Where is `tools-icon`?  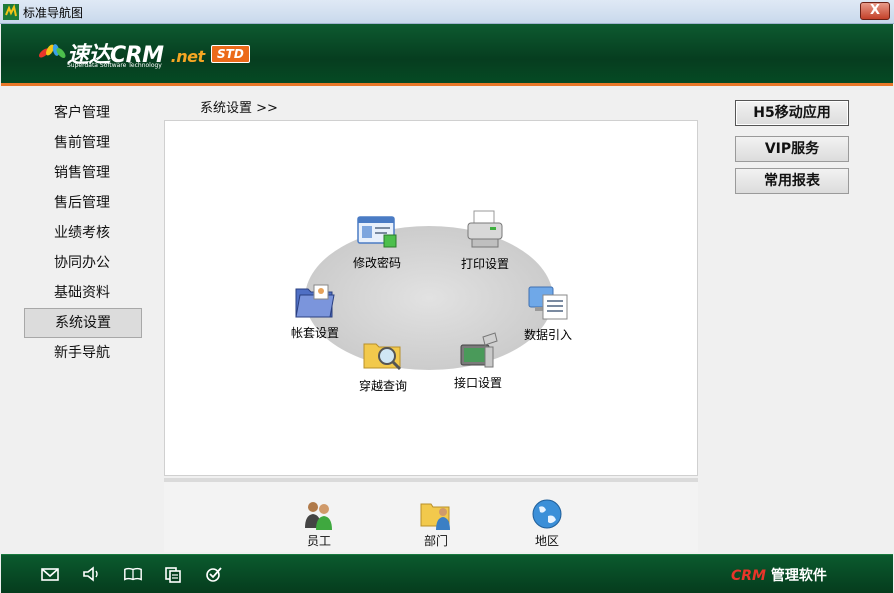 tools-icon is located at coordinates (479, 350).